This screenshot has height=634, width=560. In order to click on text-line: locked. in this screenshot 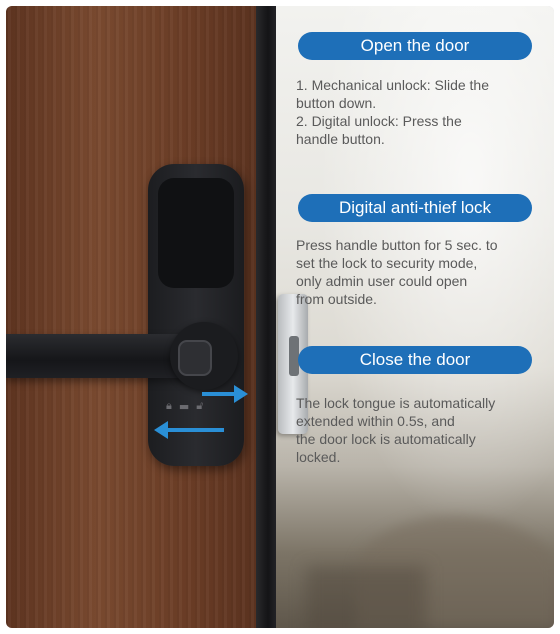, I will do `click(318, 457)`.